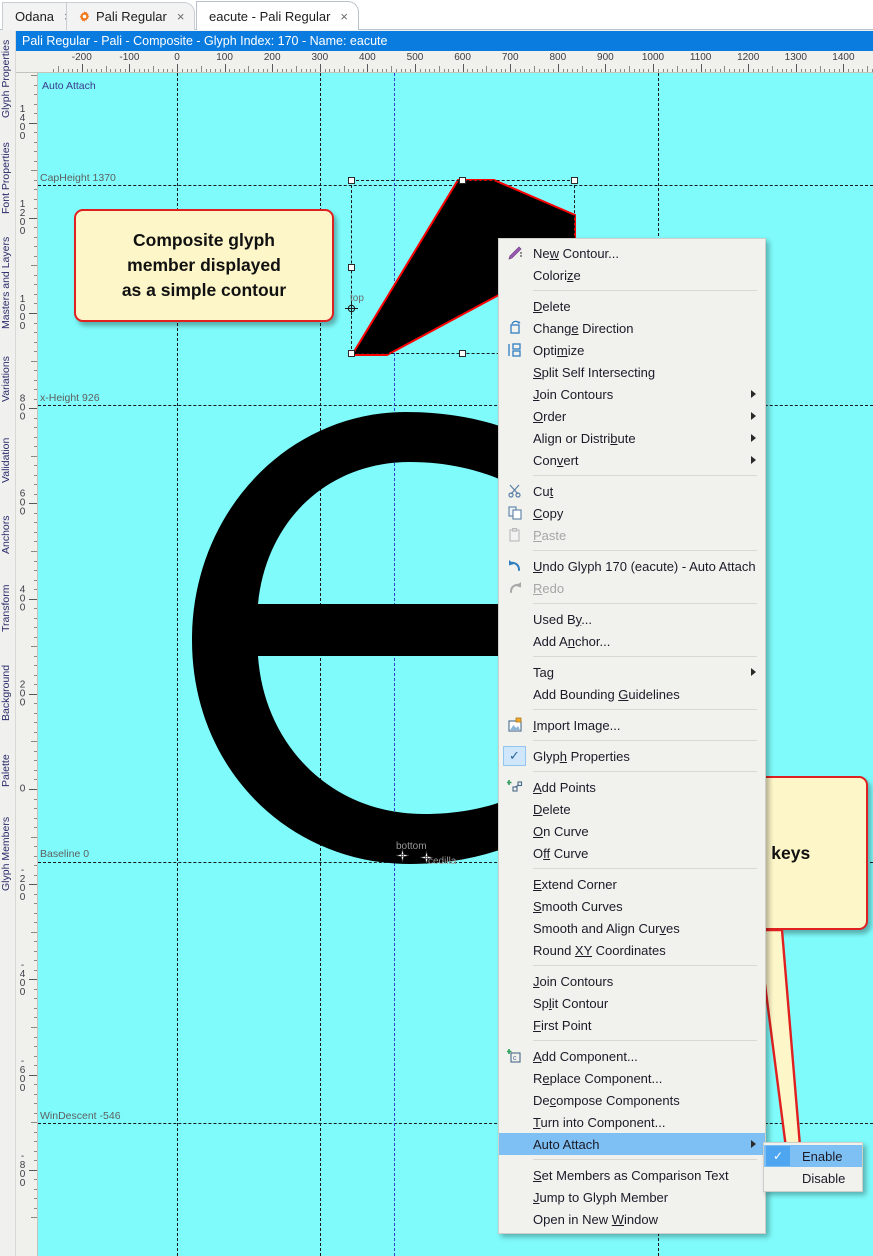  Describe the element at coordinates (632, 1175) in the screenshot. I see `menu-item-set-members-as-comparison-text: Set Members as Comparison Text` at that location.